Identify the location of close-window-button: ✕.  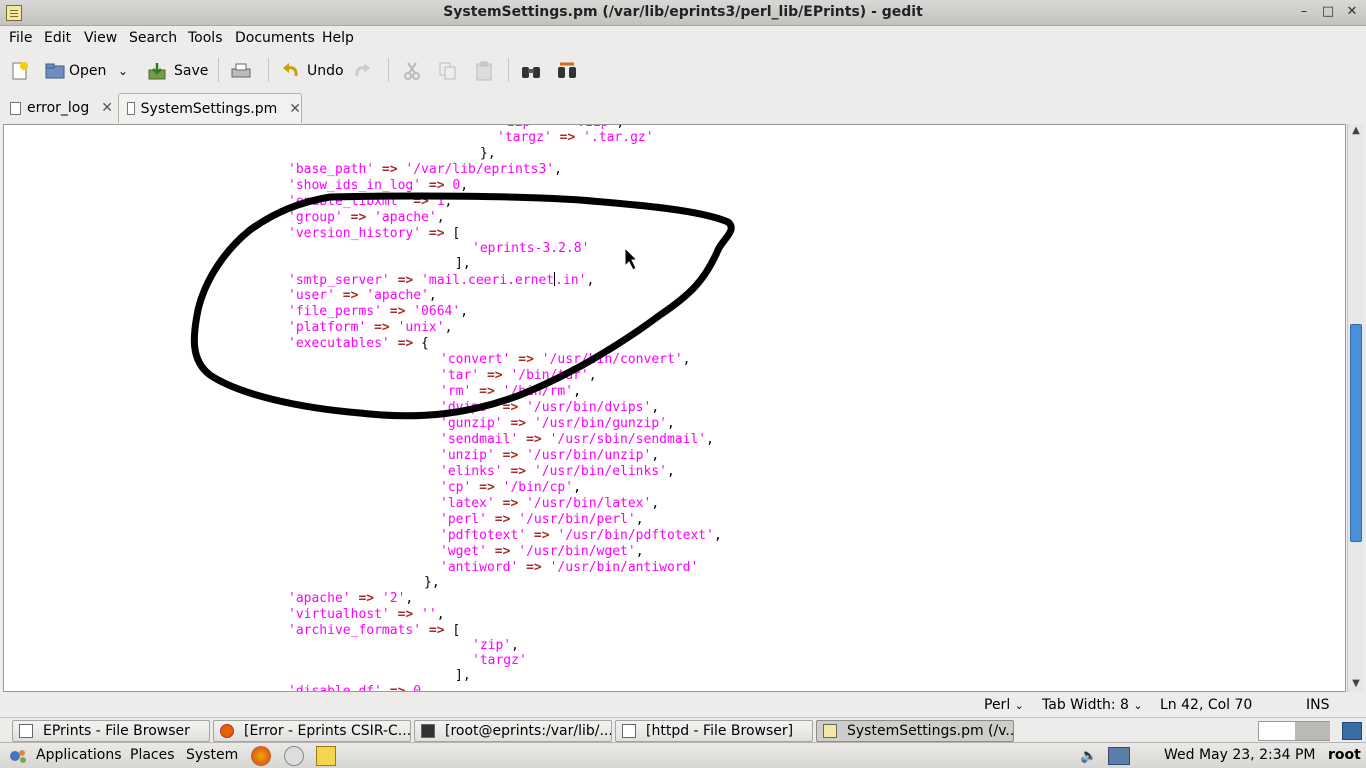
(1352, 12).